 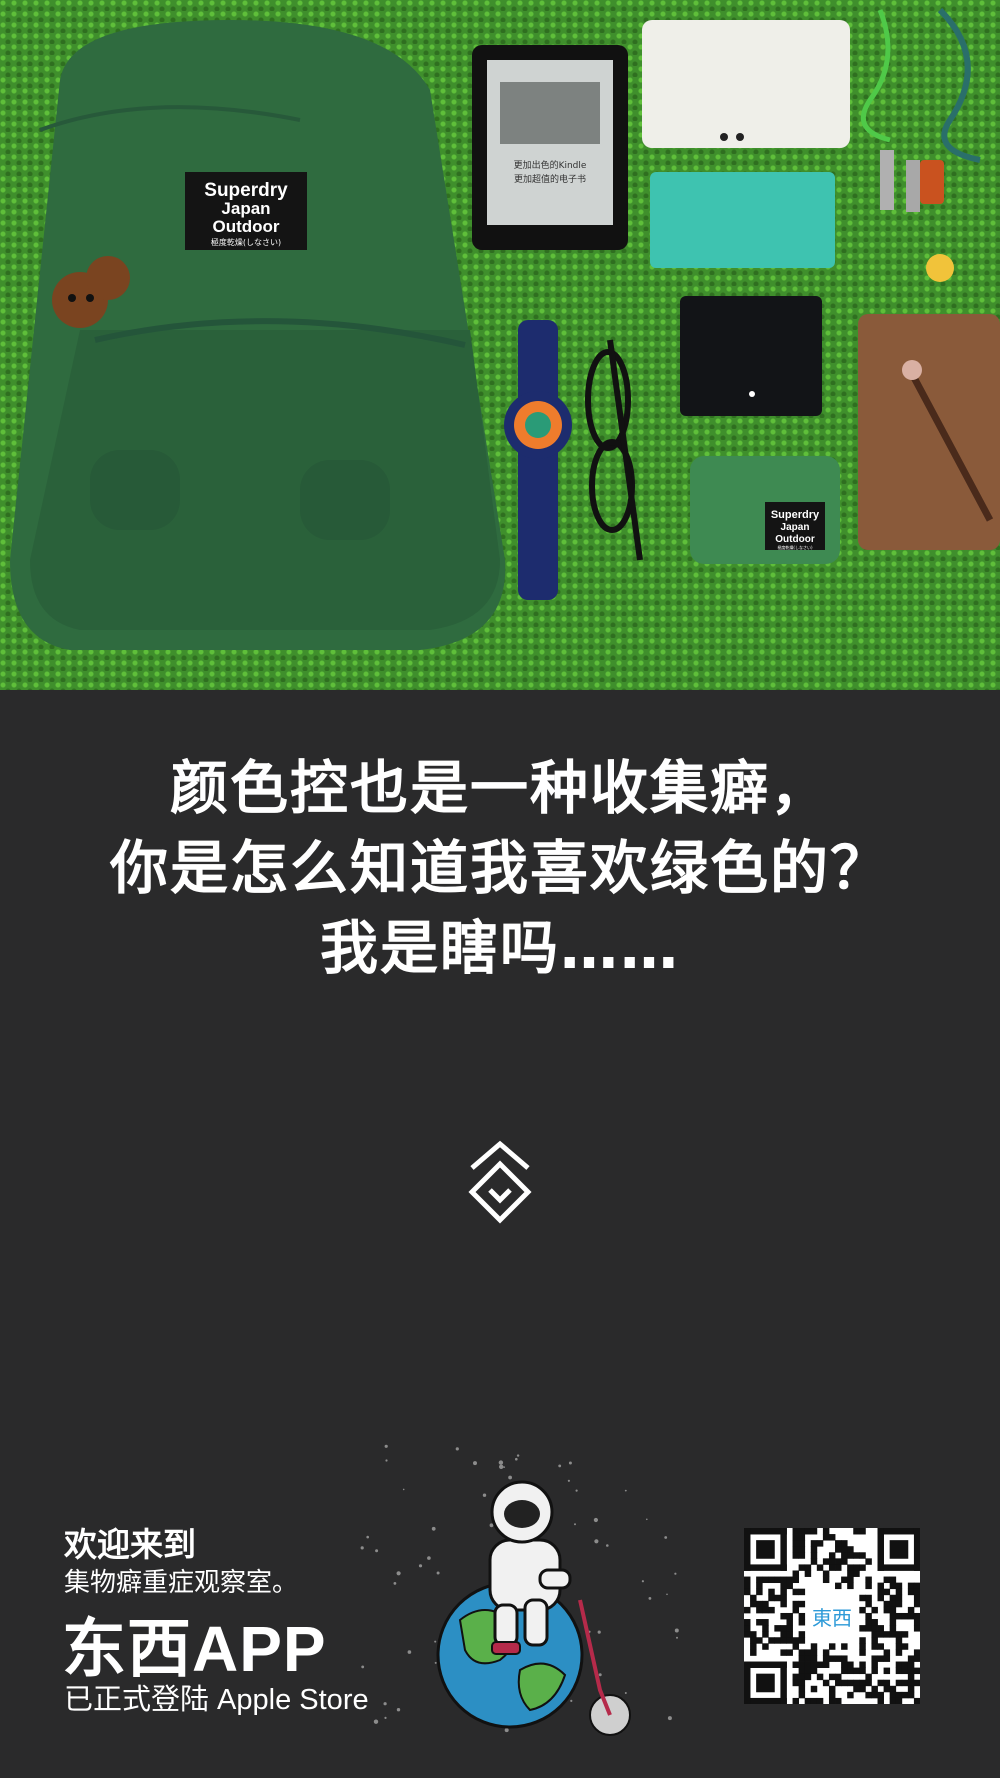 I want to click on glasses, so click(x=614, y=450).